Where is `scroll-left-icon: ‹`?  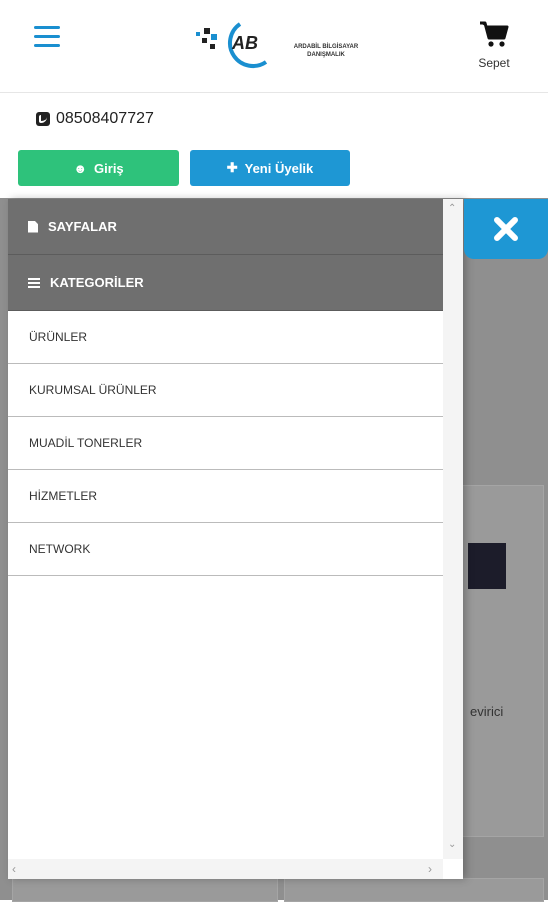
scroll-left-icon: ‹ is located at coordinates (14, 869).